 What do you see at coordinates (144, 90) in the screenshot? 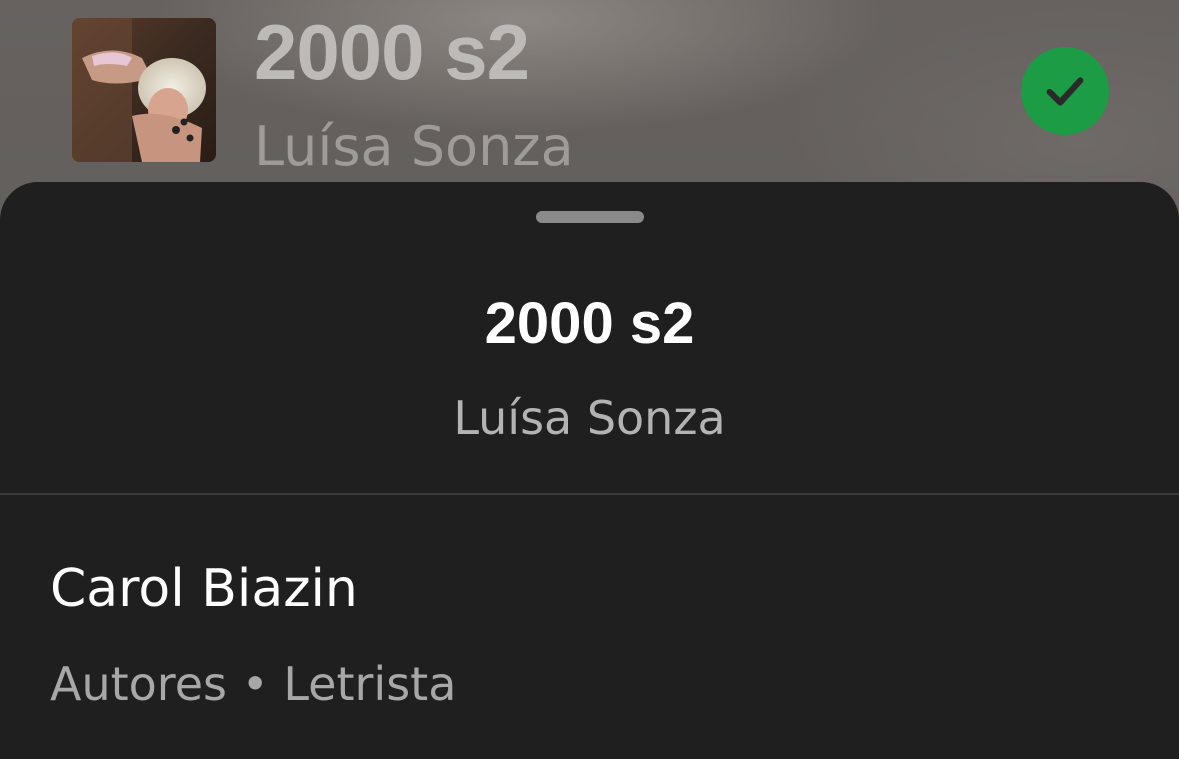
I see `album-cover-image` at bounding box center [144, 90].